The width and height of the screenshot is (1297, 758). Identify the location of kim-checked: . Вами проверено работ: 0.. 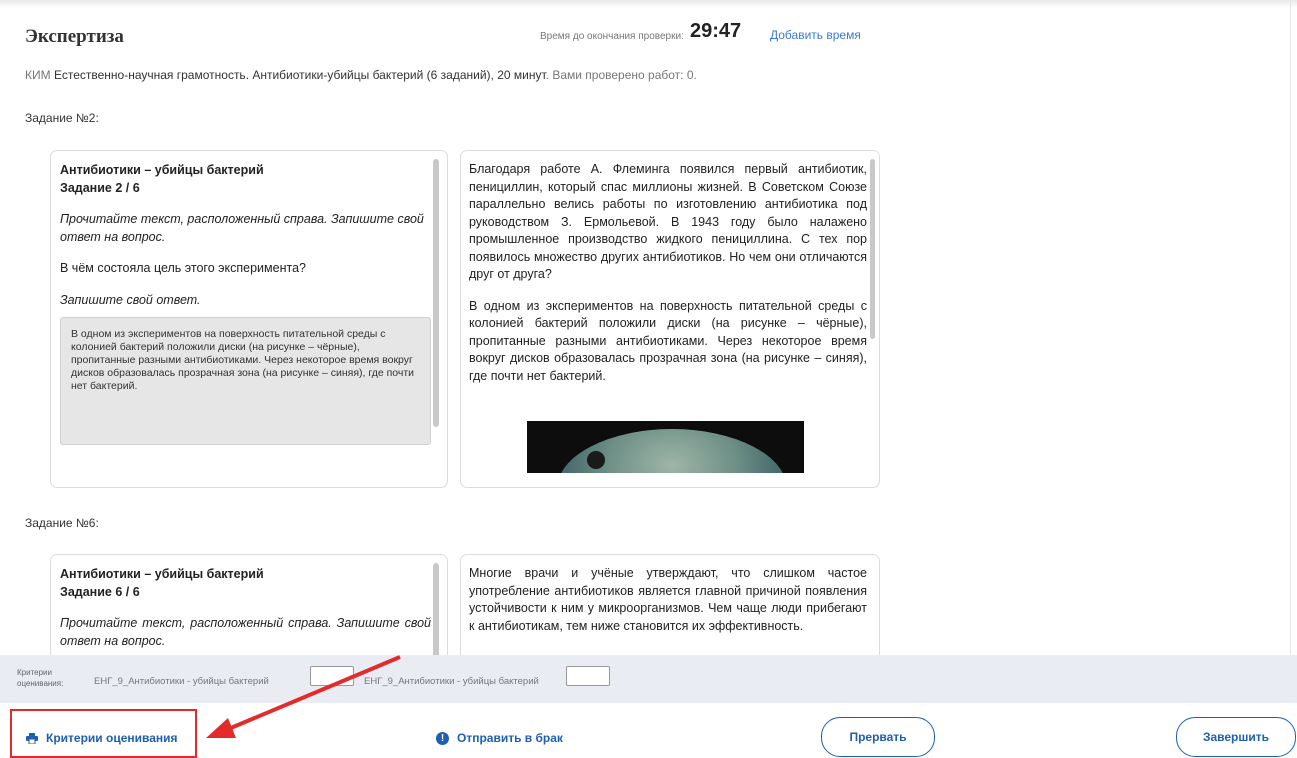
(621, 75).